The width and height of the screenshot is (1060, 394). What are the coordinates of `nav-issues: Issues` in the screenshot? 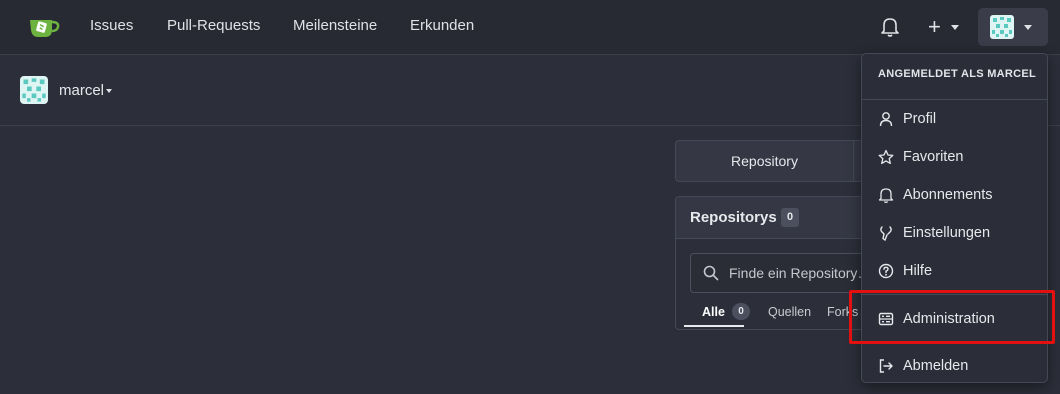 It's located at (111, 25).